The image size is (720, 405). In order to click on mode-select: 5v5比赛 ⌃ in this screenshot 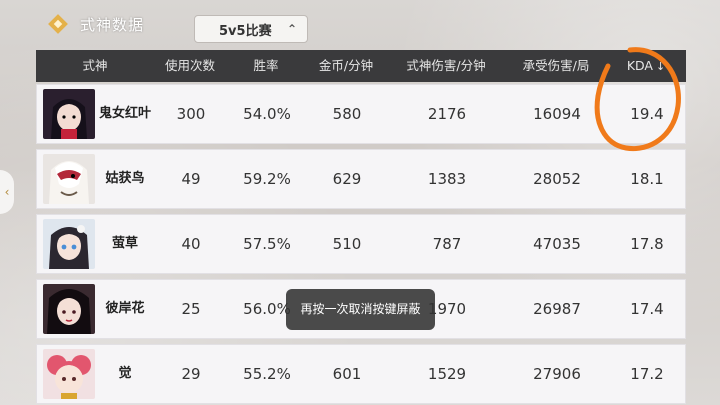, I will do `click(251, 29)`.